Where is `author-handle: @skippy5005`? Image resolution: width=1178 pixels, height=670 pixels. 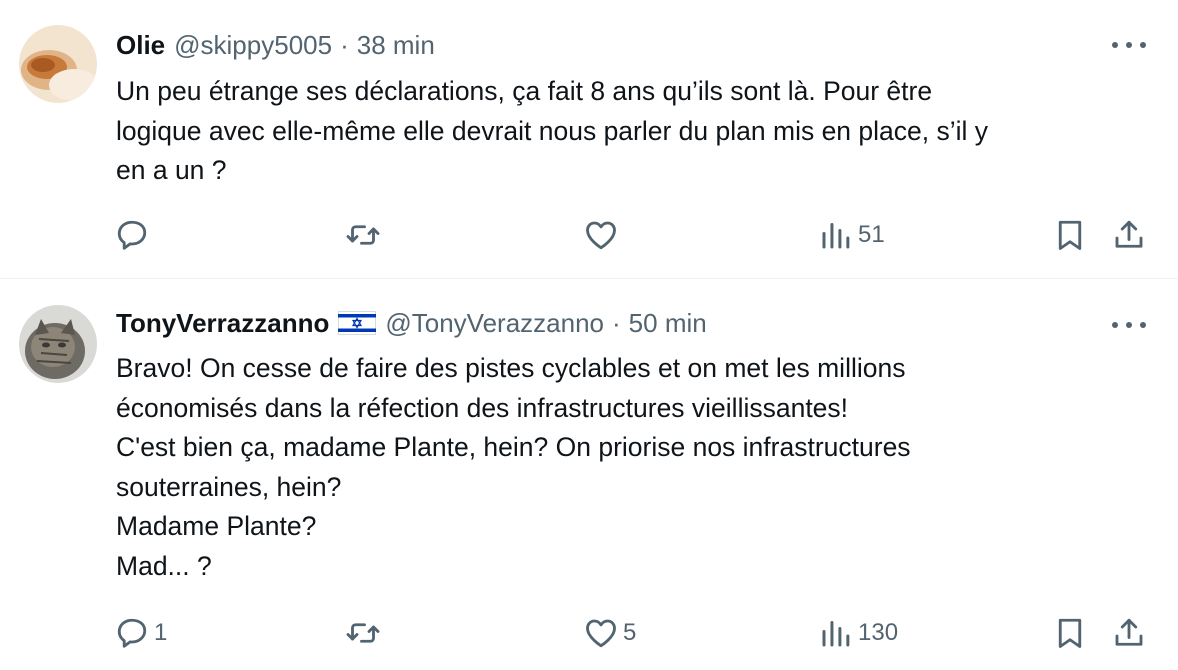
author-handle: @skippy5005 is located at coordinates (253, 45).